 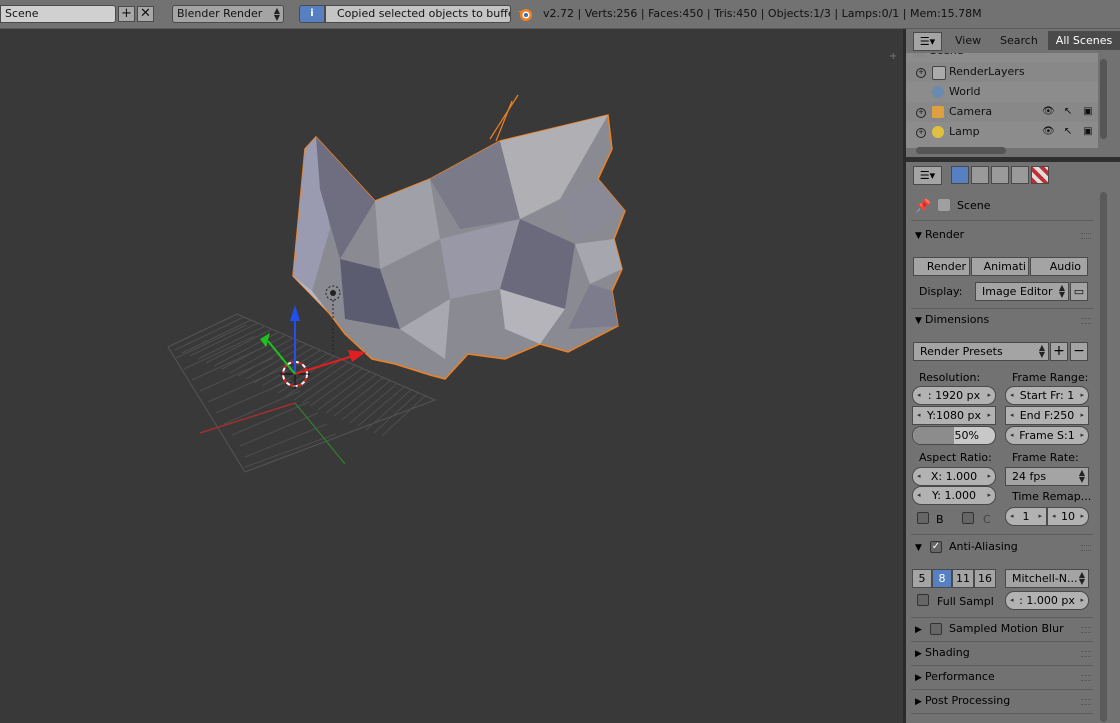 I want to click on render-animation-button: Animati, so click(x=1000, y=266).